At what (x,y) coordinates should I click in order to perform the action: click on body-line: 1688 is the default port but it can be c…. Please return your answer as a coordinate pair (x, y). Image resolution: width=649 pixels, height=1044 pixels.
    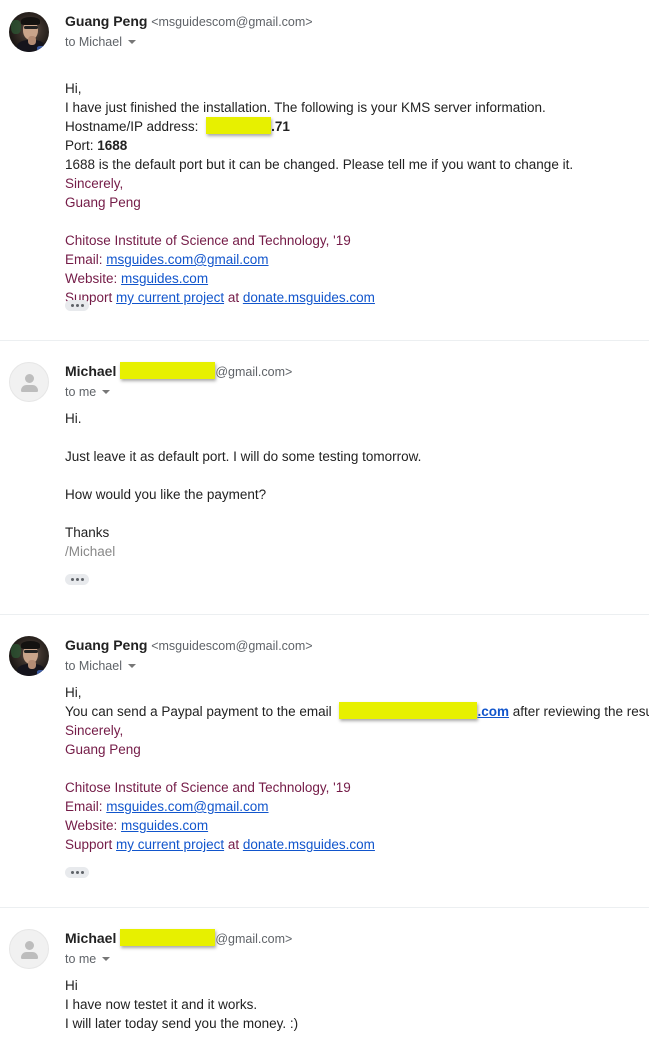
    Looking at the image, I should click on (319, 164).